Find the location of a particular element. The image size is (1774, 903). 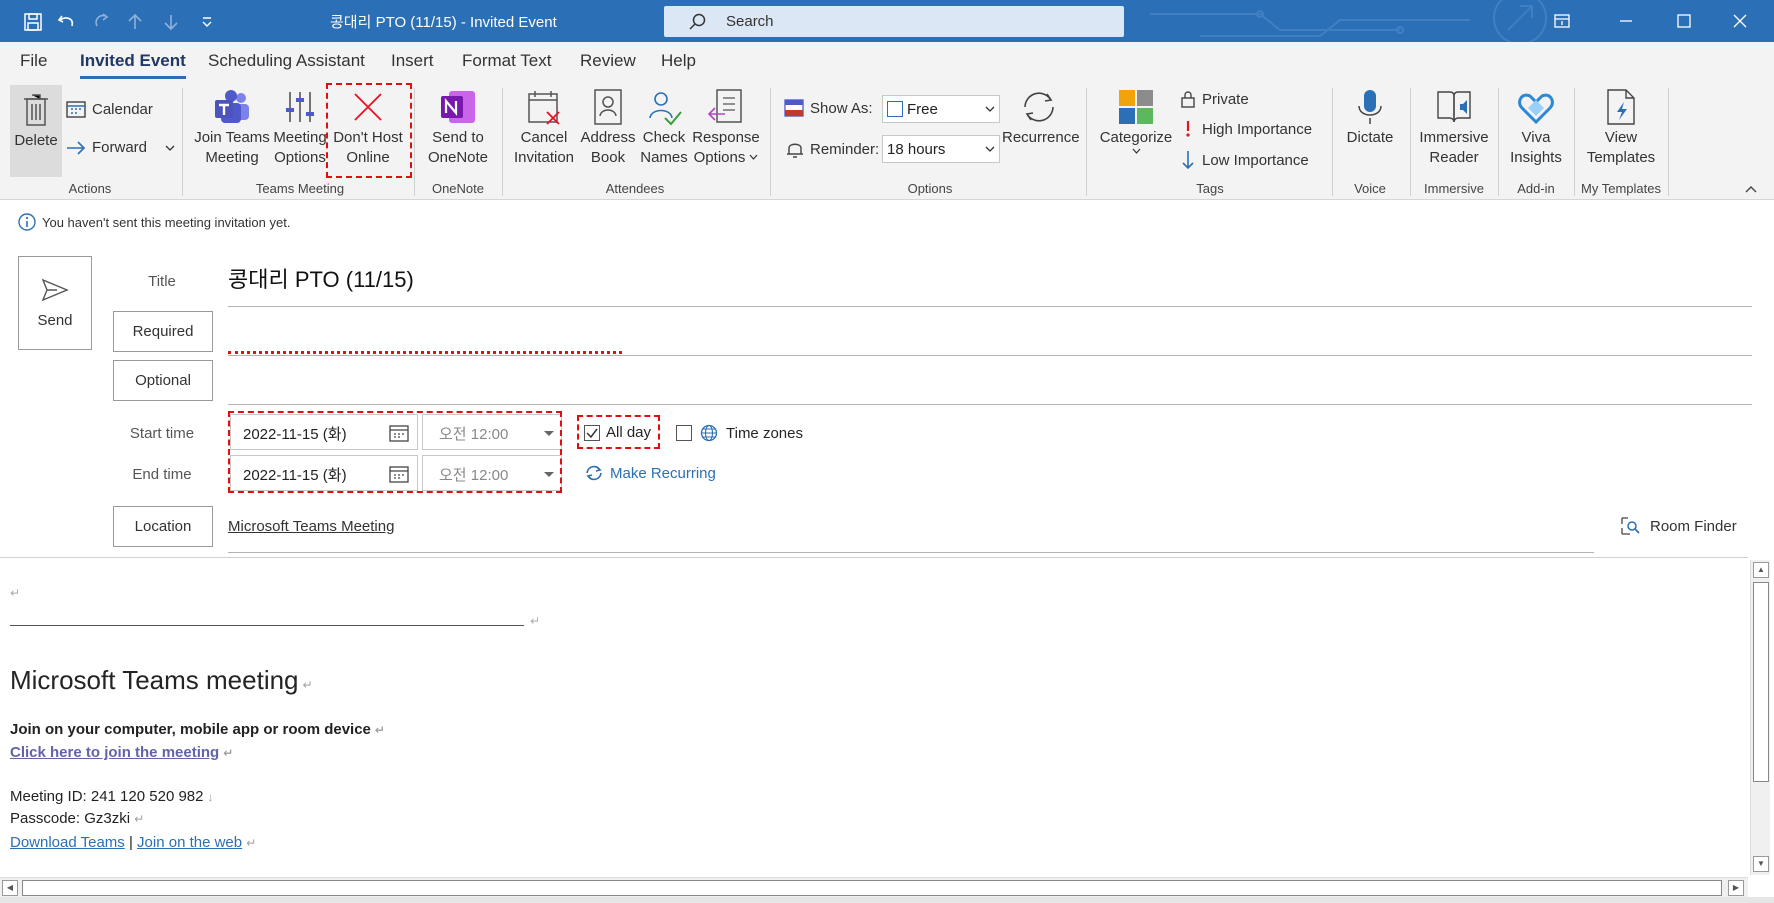

menu-file: File is located at coordinates (33, 61).